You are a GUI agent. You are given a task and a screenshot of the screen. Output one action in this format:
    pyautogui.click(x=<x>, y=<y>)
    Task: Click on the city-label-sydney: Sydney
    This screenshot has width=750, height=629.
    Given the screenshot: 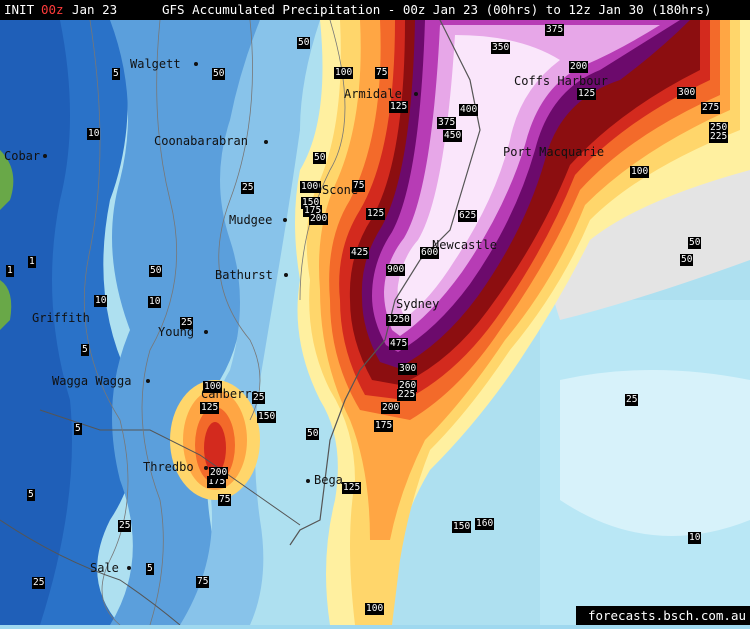 What is the action you would take?
    pyautogui.click(x=418, y=304)
    